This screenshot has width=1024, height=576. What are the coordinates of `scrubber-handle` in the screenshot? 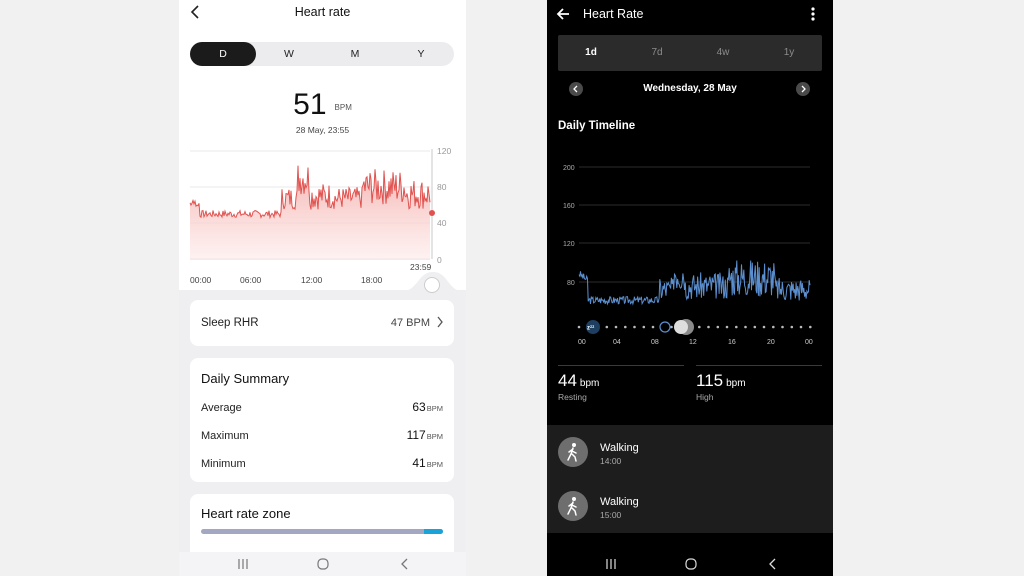 It's located at (432, 285).